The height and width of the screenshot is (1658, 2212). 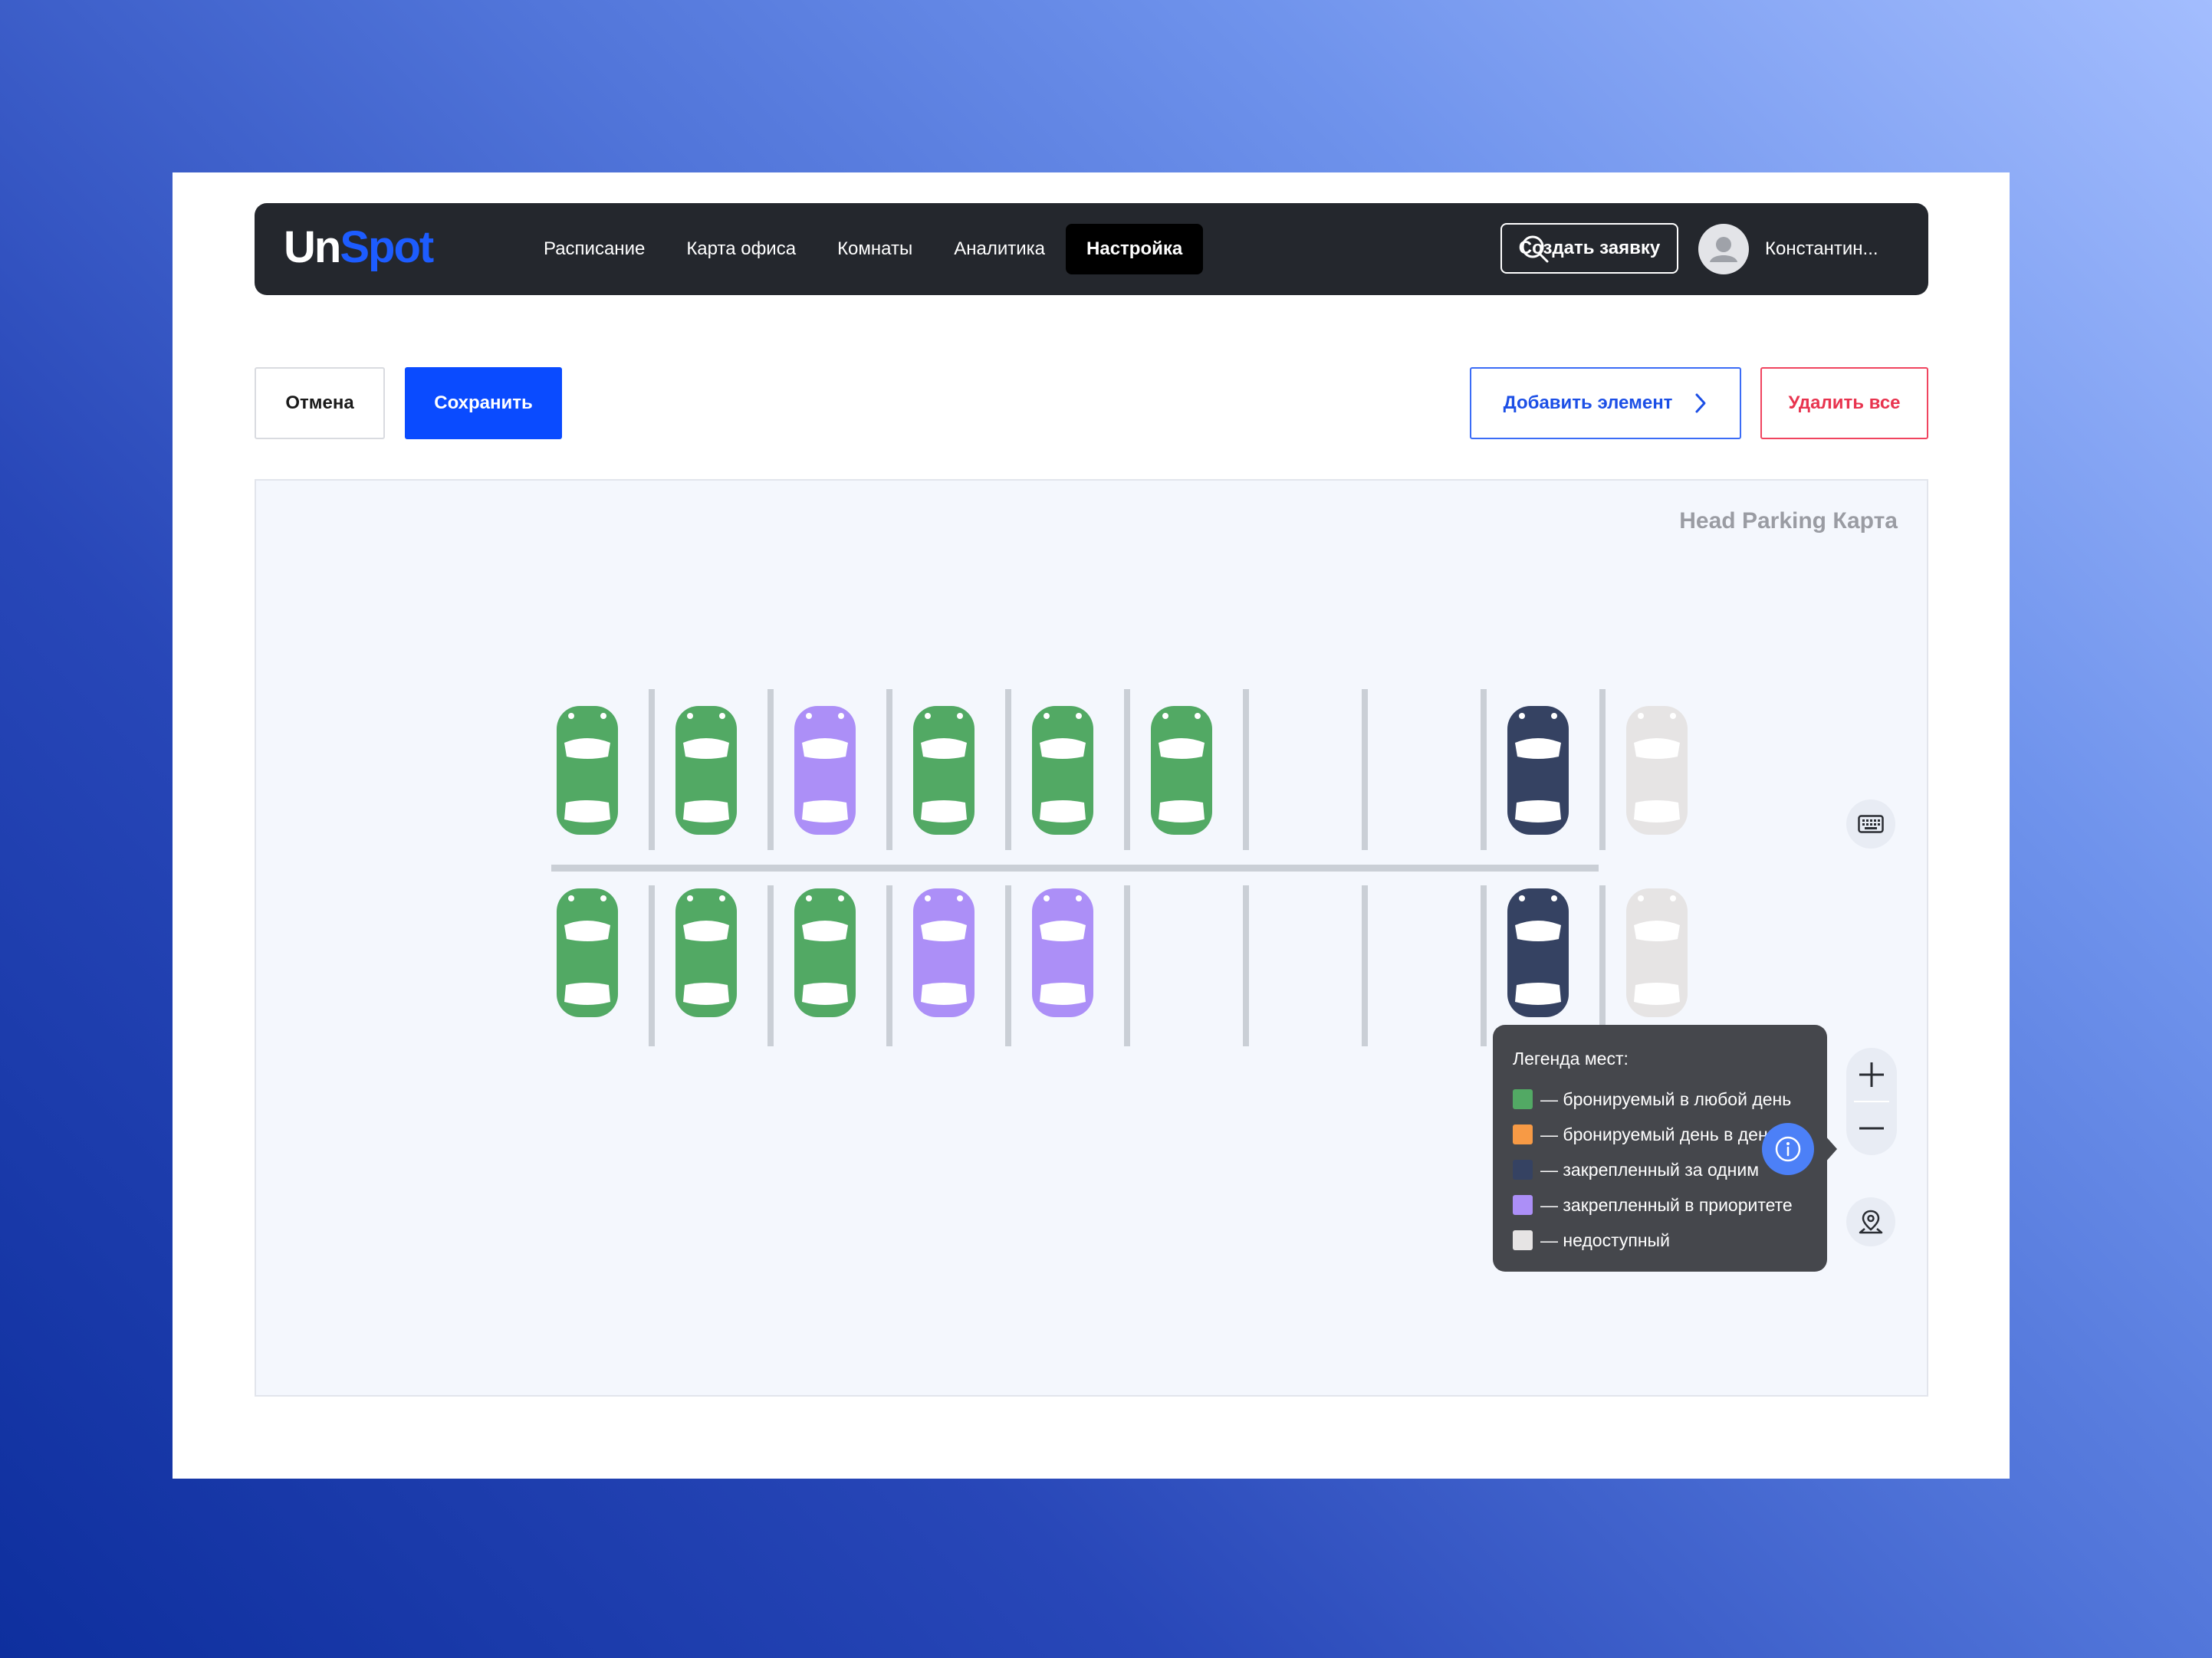 What do you see at coordinates (1589, 248) in the screenshot?
I see `create-request-button: Создать заявку` at bounding box center [1589, 248].